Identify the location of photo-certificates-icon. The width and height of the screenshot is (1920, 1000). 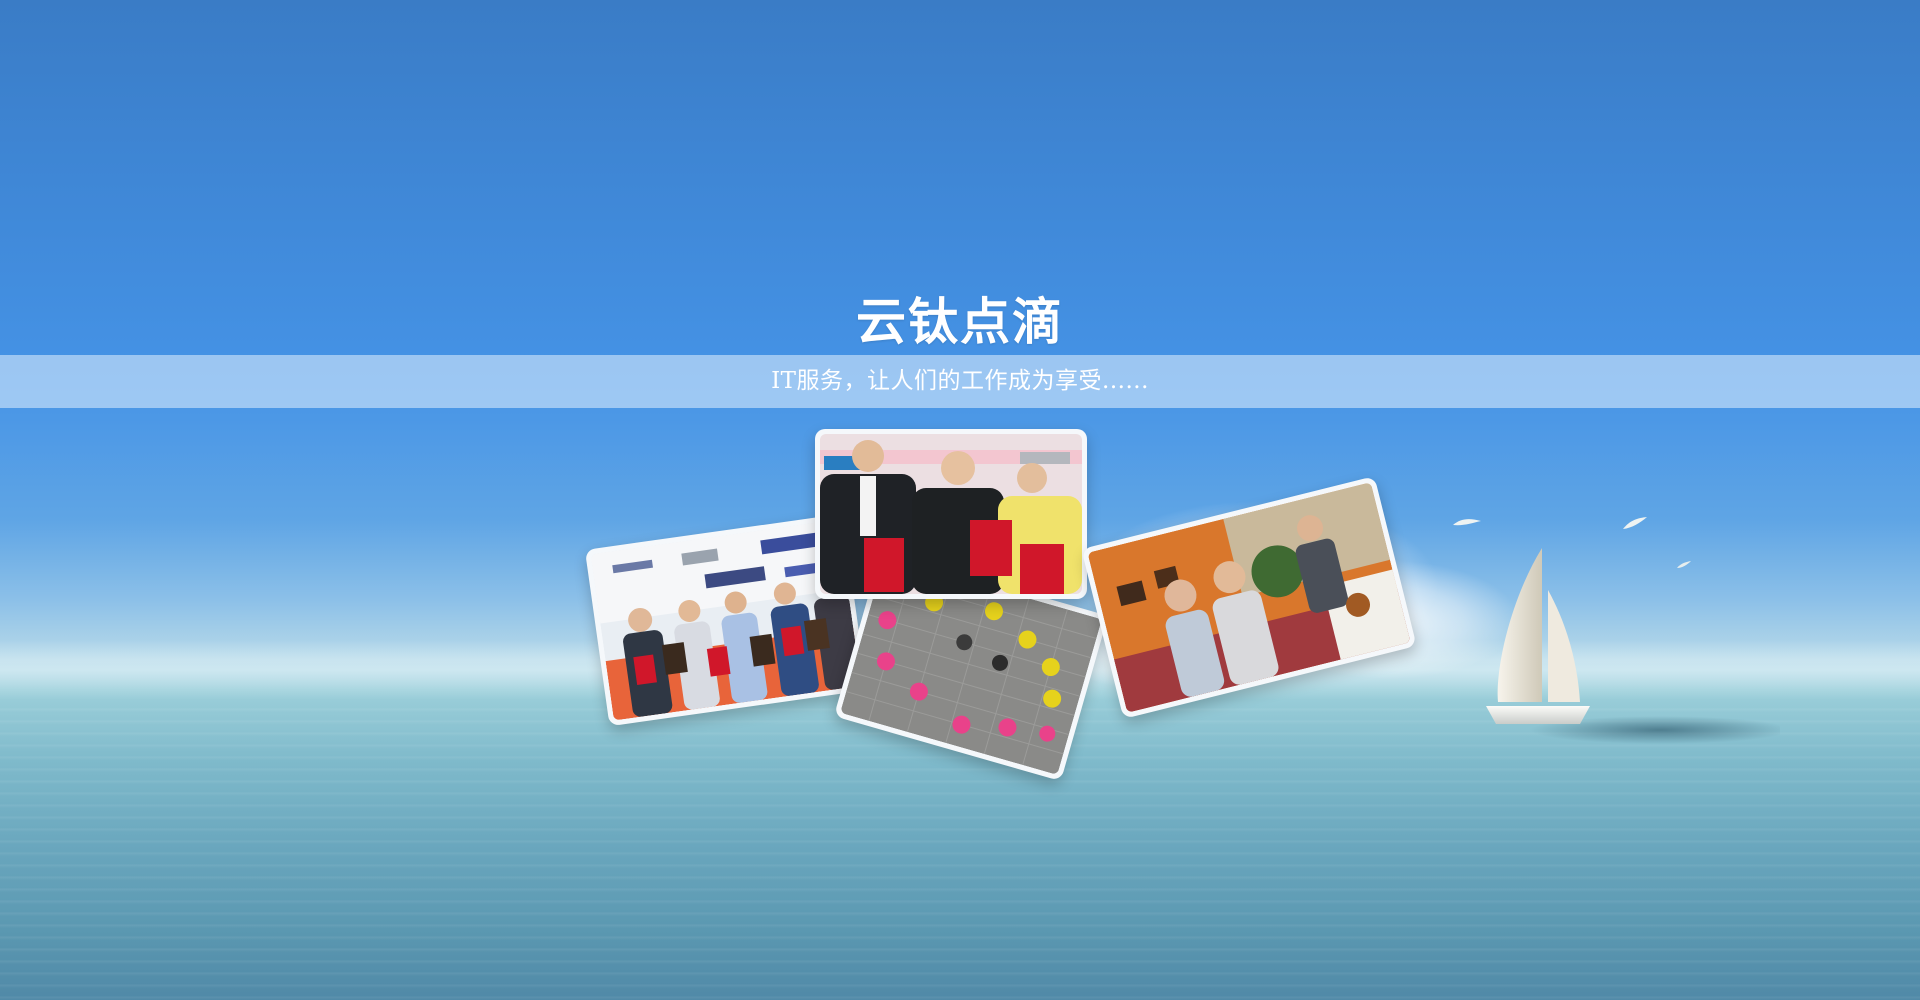
(951, 514).